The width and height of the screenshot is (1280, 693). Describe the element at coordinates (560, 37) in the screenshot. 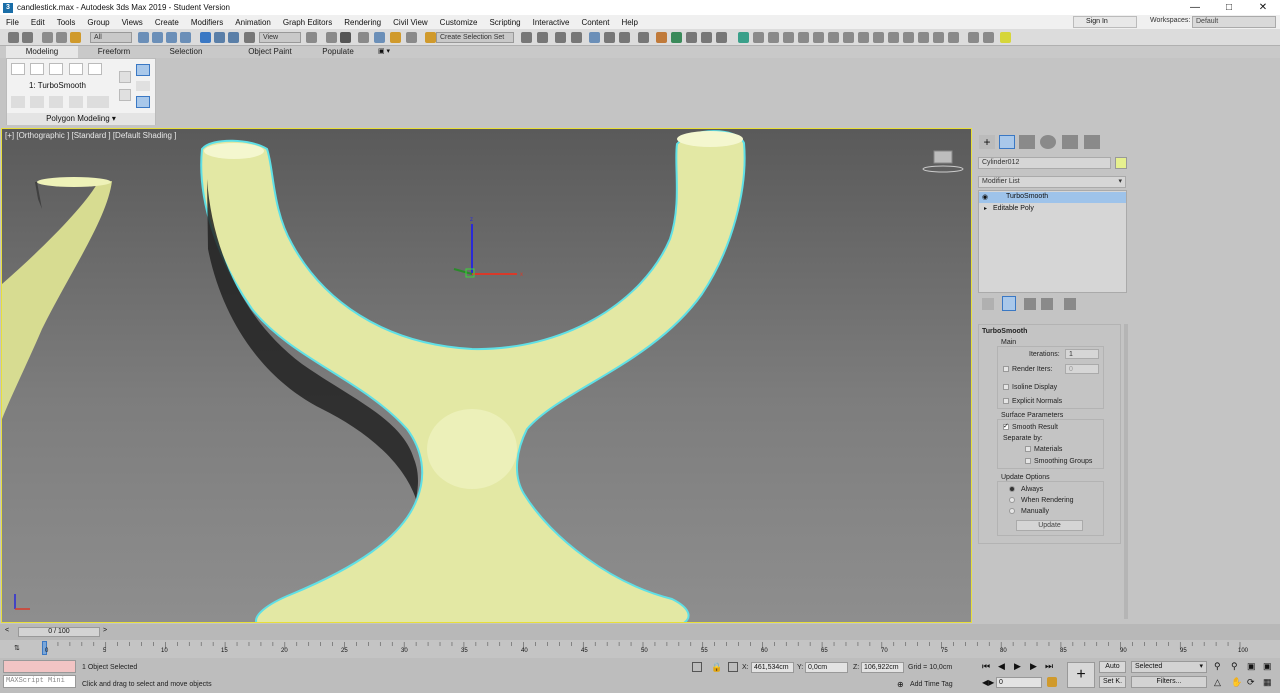

I see `scene-explorer-icon` at that location.